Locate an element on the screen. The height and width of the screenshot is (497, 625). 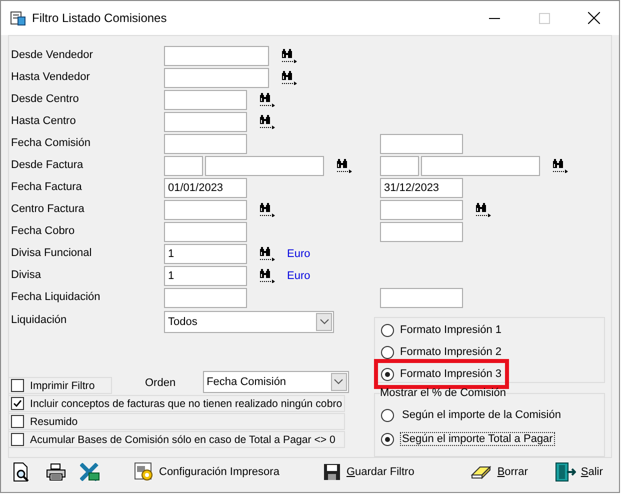
field-label: Hasta Centro is located at coordinates (43, 120).